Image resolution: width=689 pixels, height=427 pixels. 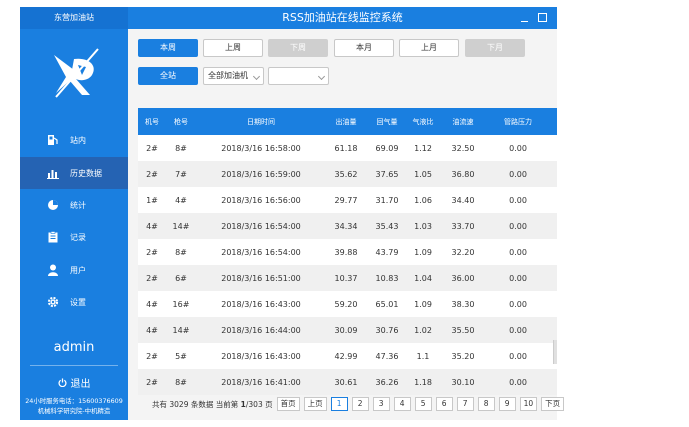 What do you see at coordinates (381, 404) in the screenshot?
I see `page-button-3: 3` at bounding box center [381, 404].